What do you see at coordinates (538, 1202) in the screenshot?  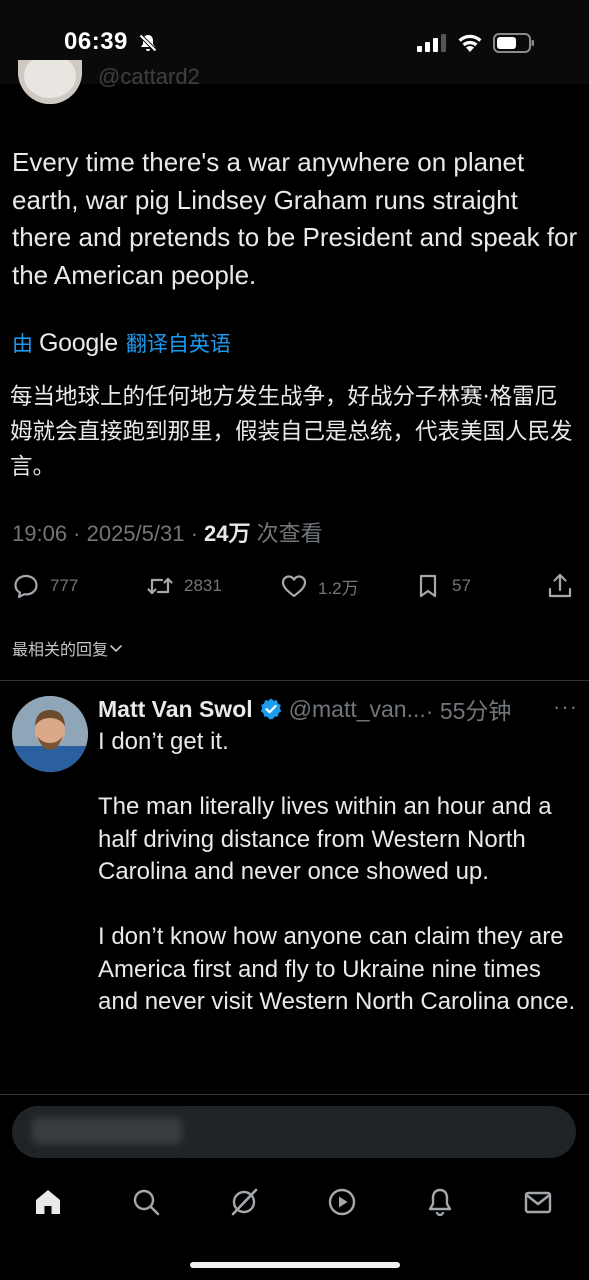 I see `messages-icon` at bounding box center [538, 1202].